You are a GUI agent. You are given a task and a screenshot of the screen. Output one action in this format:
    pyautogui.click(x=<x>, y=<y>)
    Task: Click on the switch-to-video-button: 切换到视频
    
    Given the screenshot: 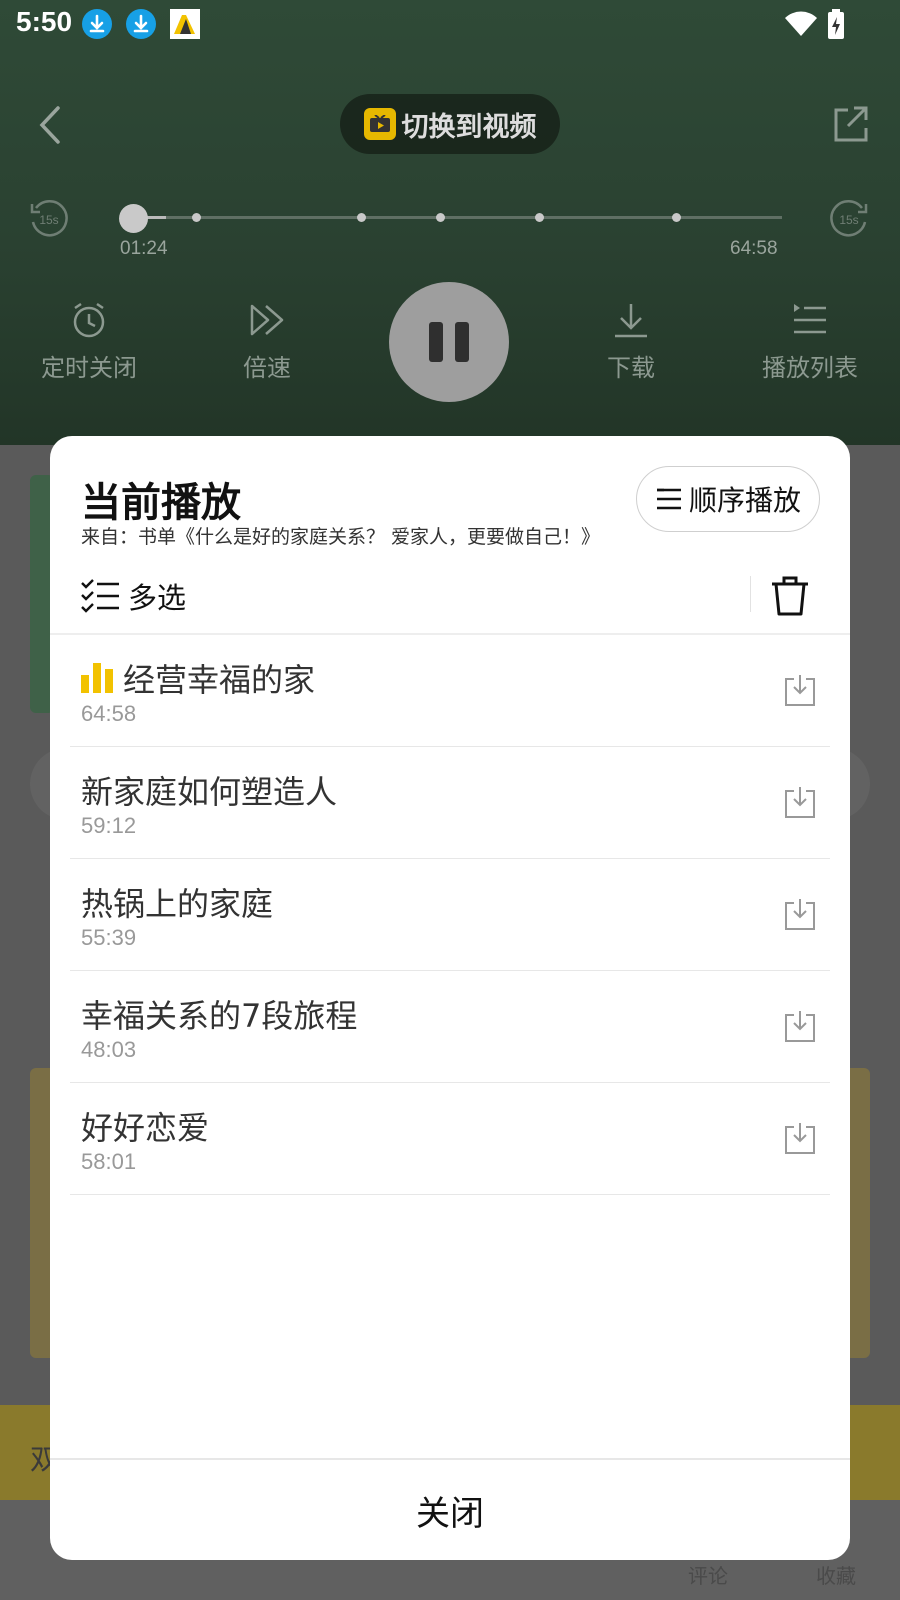 What is the action you would take?
    pyautogui.click(x=450, y=124)
    